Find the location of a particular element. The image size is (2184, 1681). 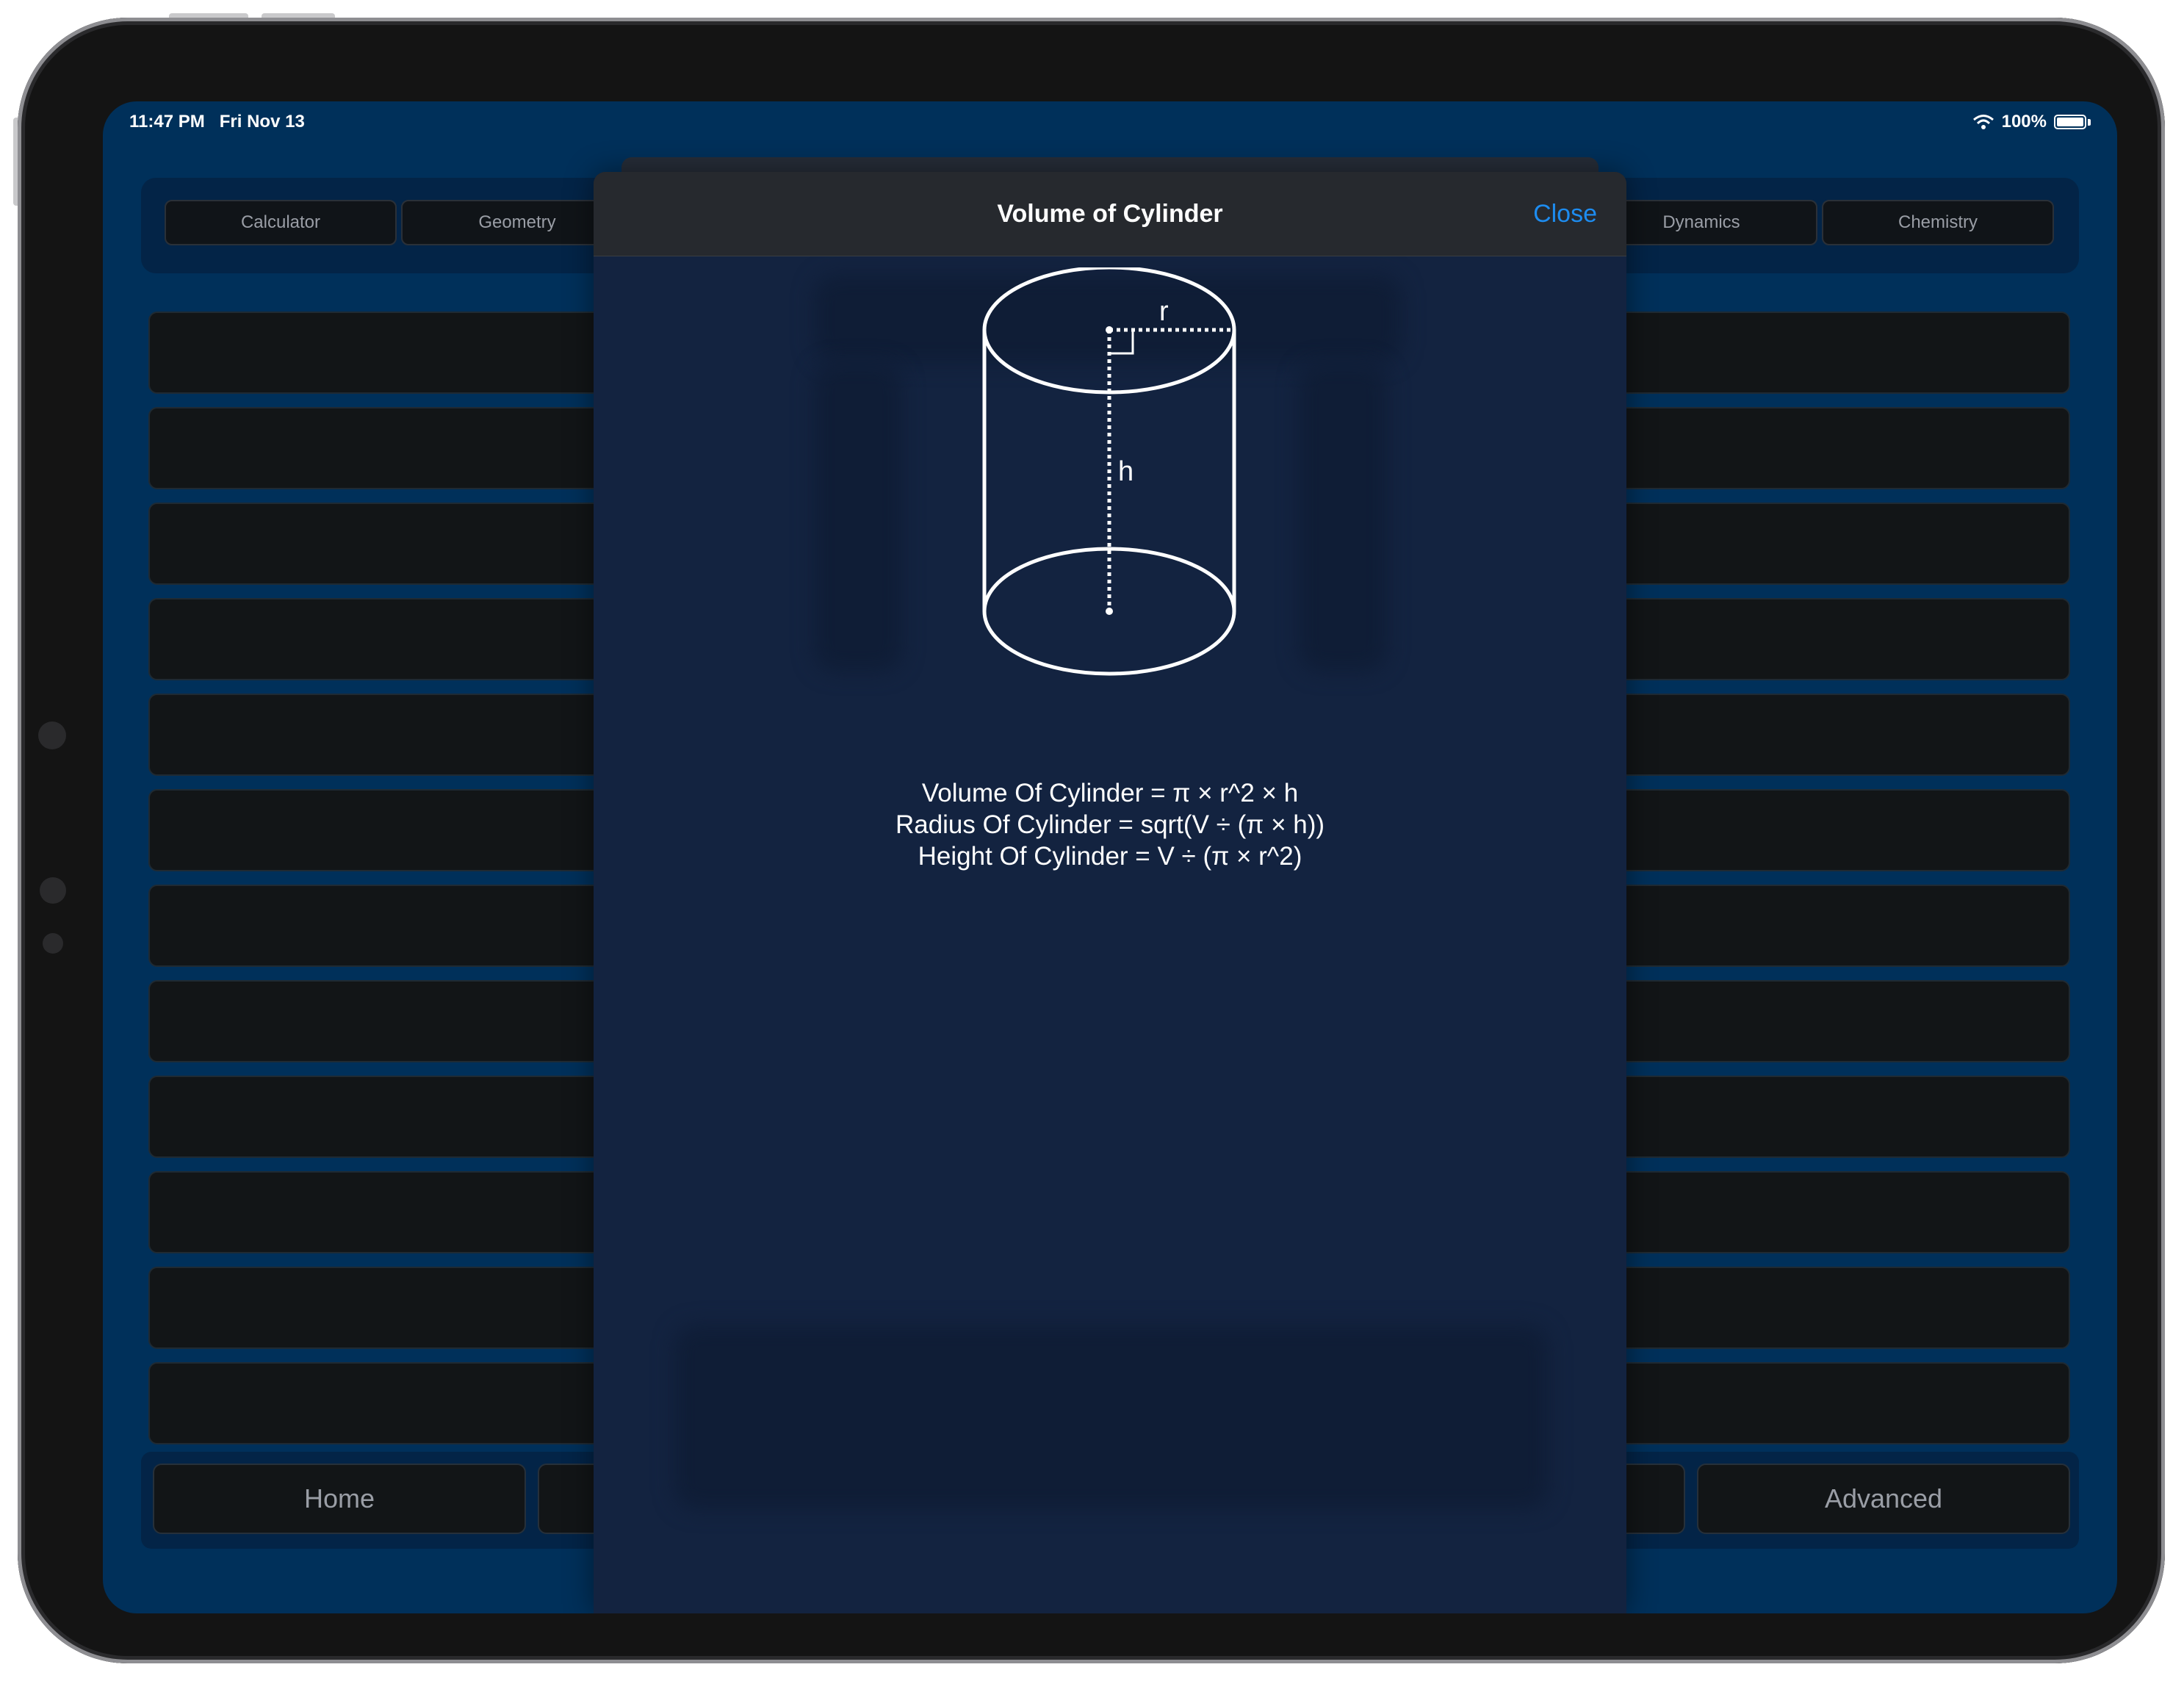

battery-percent: 100% is located at coordinates (2024, 122).